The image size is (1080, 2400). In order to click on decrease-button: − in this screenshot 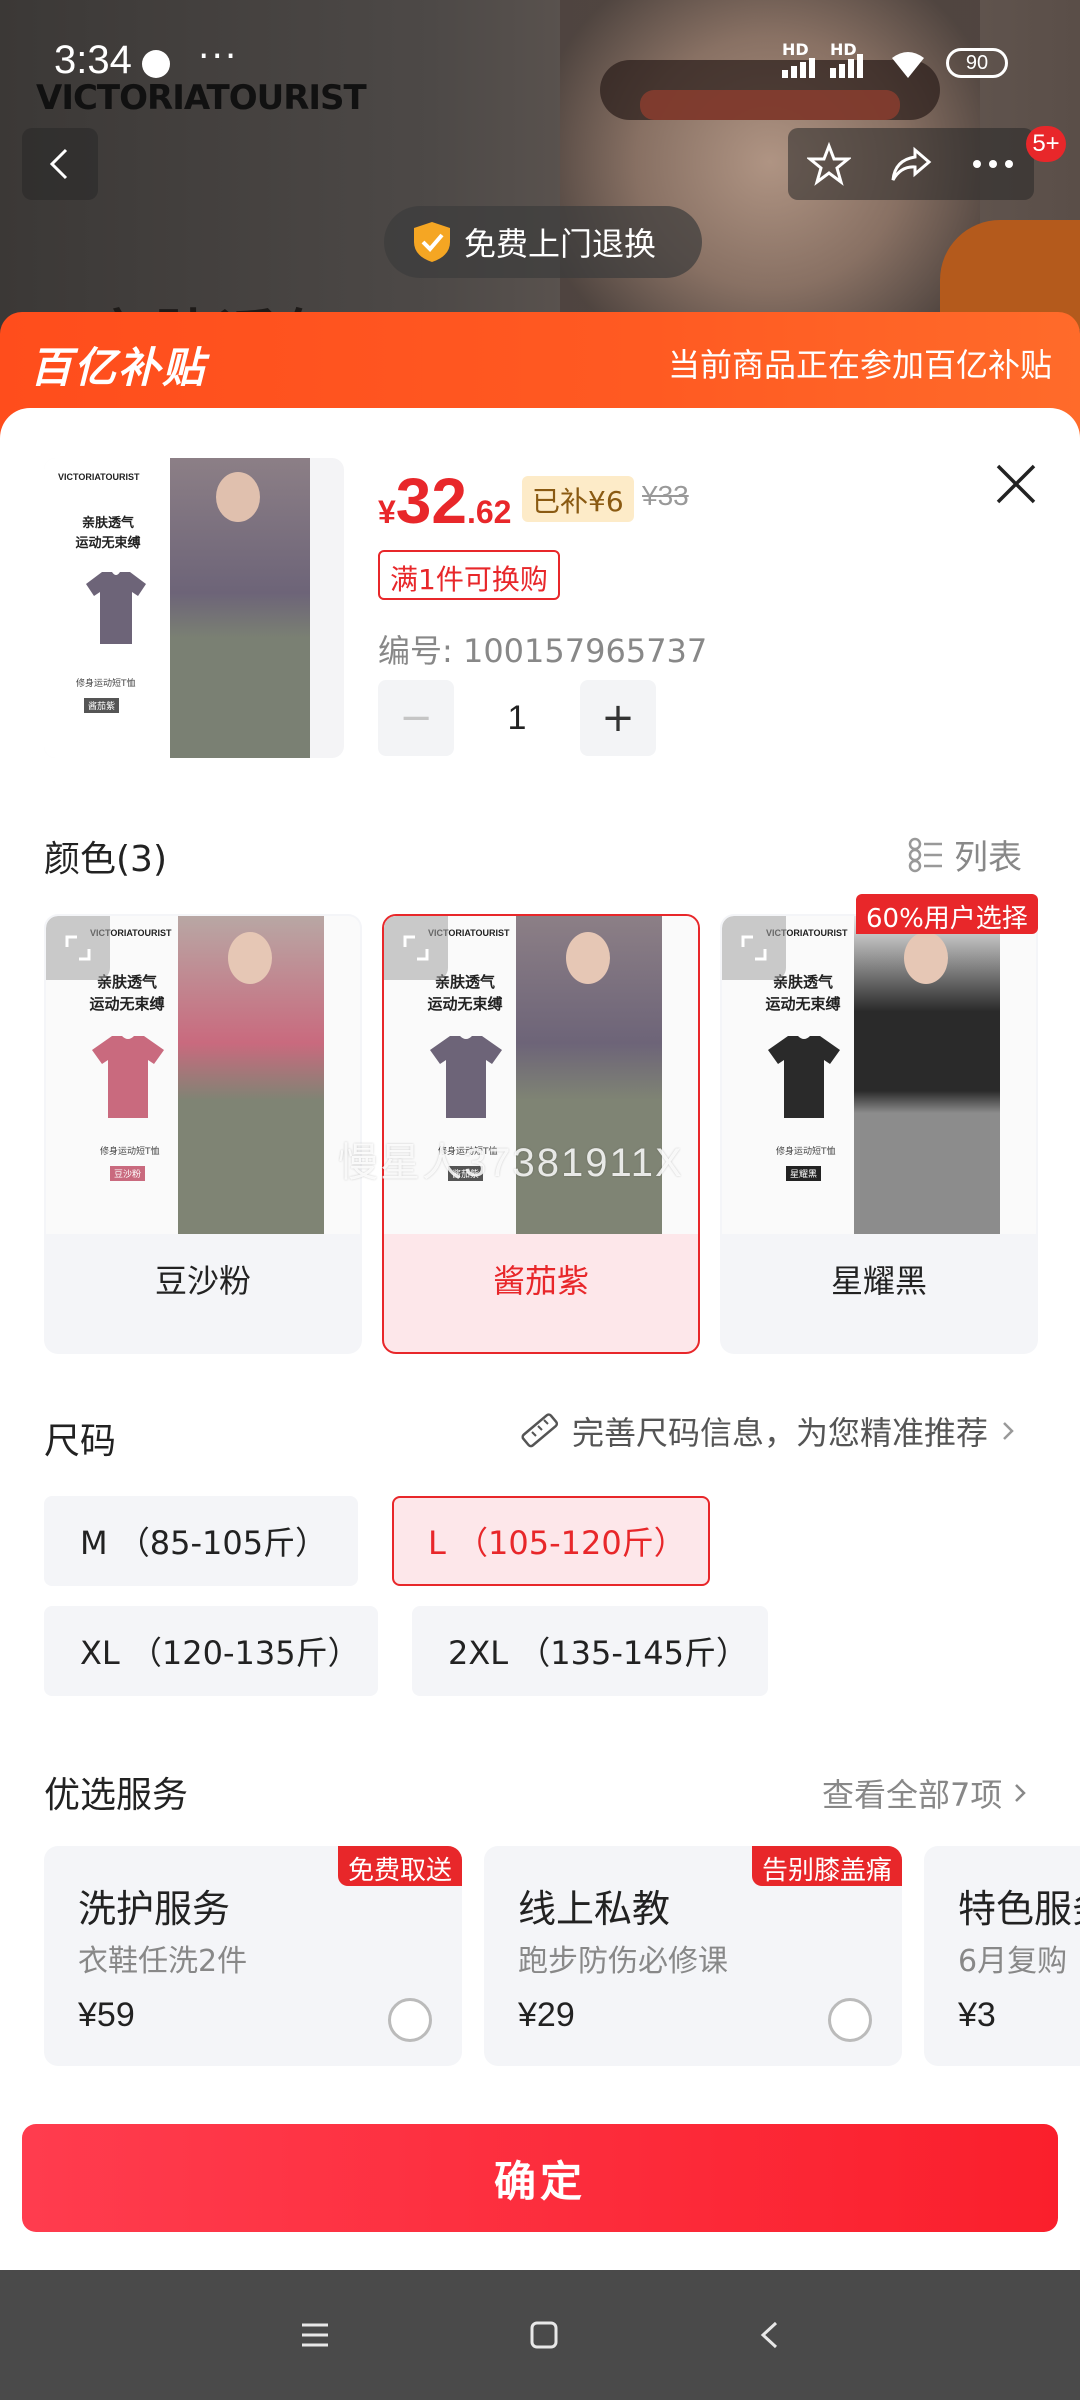, I will do `click(416, 718)`.